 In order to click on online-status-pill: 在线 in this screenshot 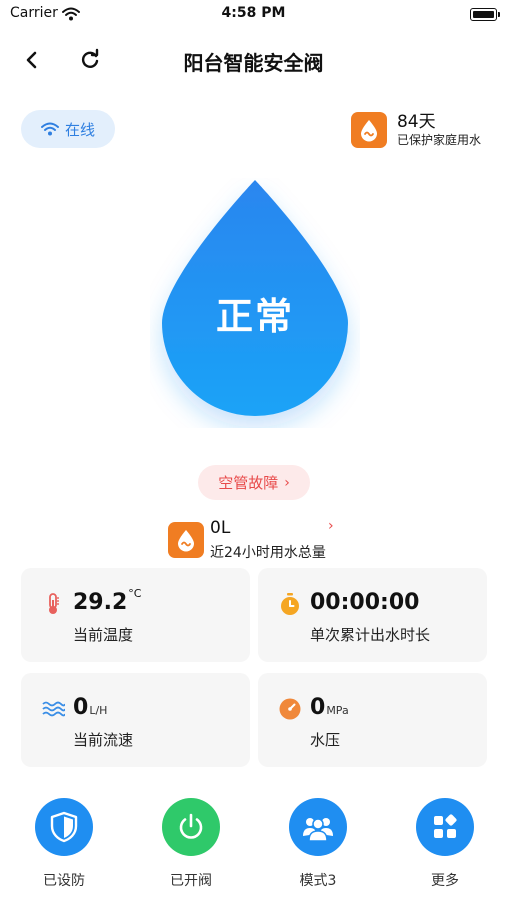, I will do `click(68, 129)`.